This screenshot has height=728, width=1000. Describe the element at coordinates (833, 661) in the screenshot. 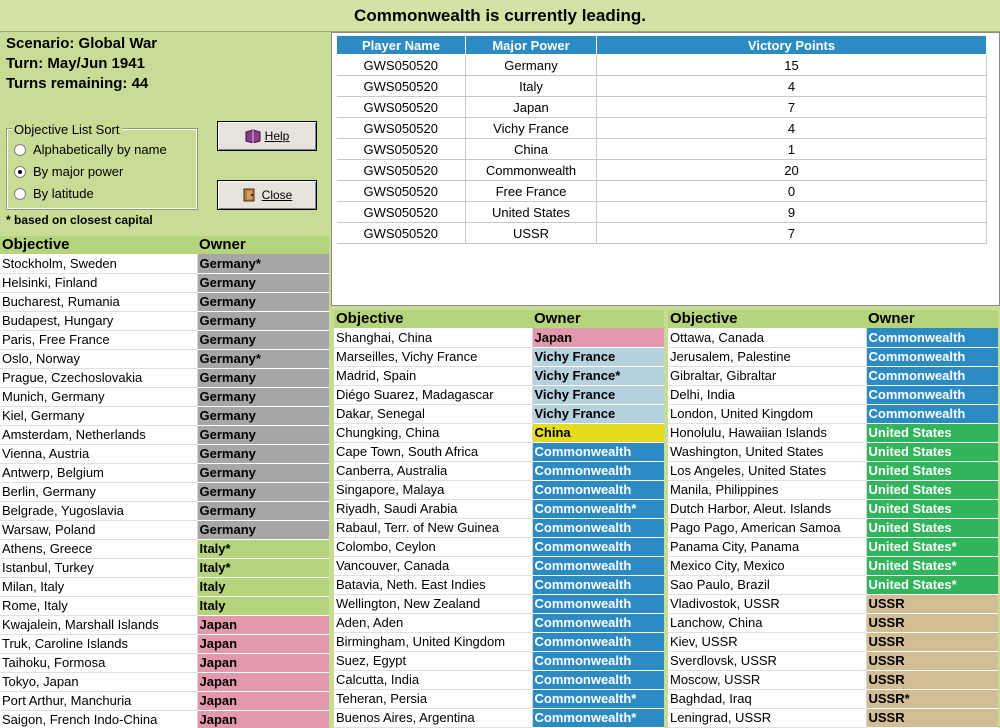

I see `objective-row: Sverdlovsk, USSR USSR` at that location.